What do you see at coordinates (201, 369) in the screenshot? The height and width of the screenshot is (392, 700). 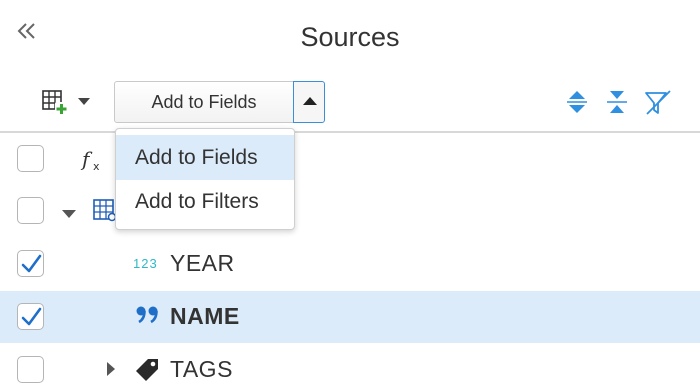 I see `row-label: TAGS` at bounding box center [201, 369].